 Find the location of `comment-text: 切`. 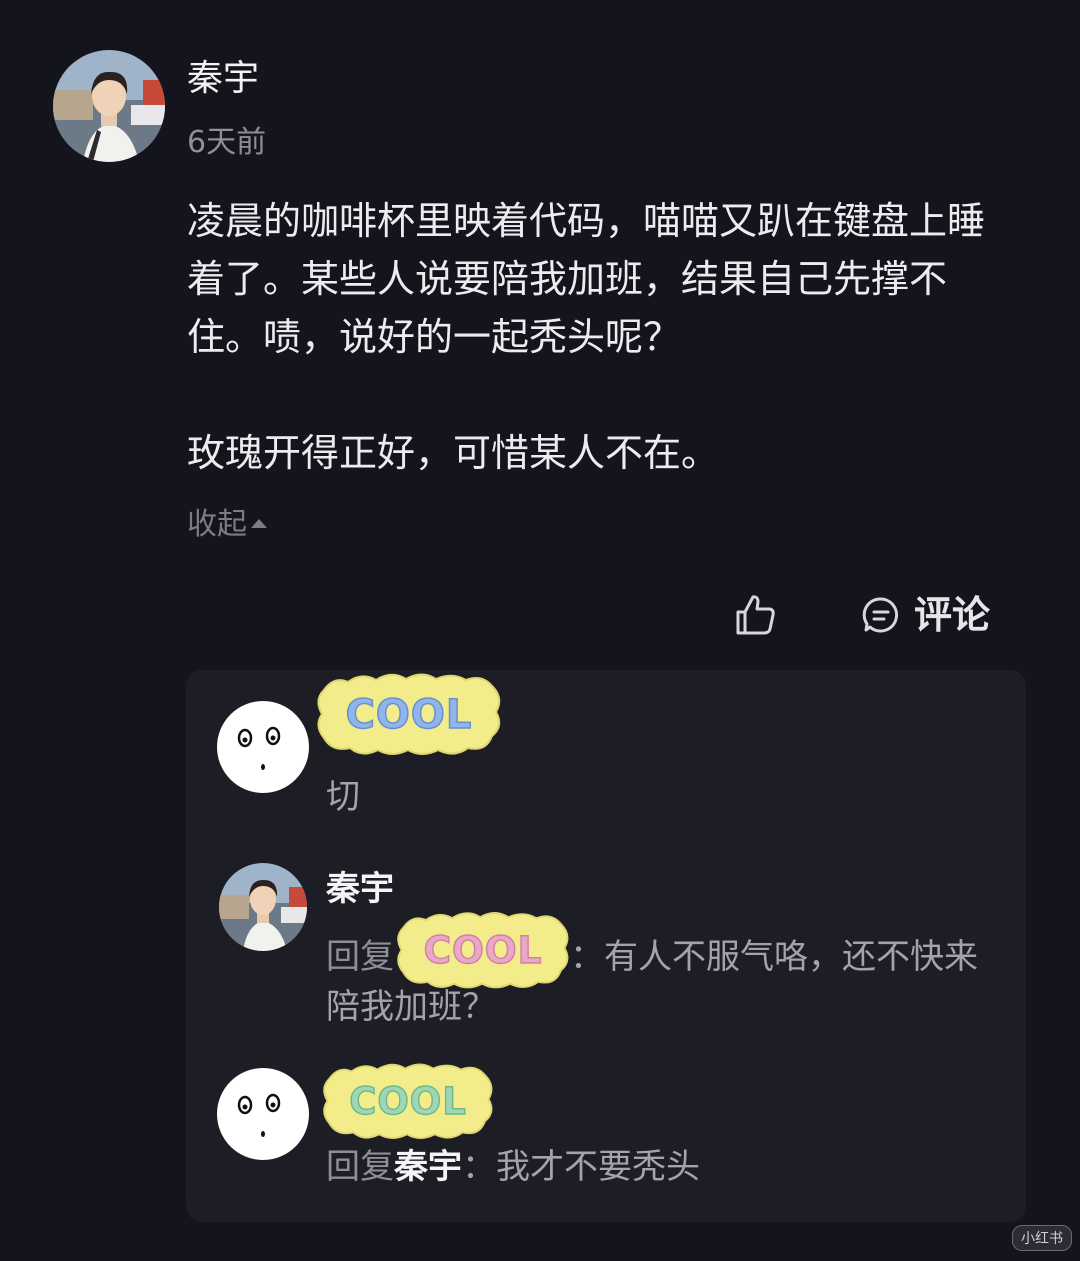

comment-text: 切 is located at coordinates (343, 797).